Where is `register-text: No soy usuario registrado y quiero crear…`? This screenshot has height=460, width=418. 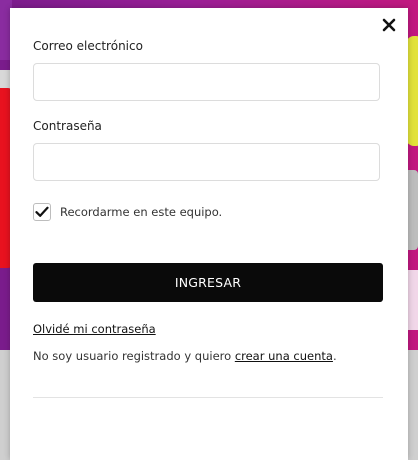
register-text: No soy usuario registrado y quiero crear… is located at coordinates (185, 356).